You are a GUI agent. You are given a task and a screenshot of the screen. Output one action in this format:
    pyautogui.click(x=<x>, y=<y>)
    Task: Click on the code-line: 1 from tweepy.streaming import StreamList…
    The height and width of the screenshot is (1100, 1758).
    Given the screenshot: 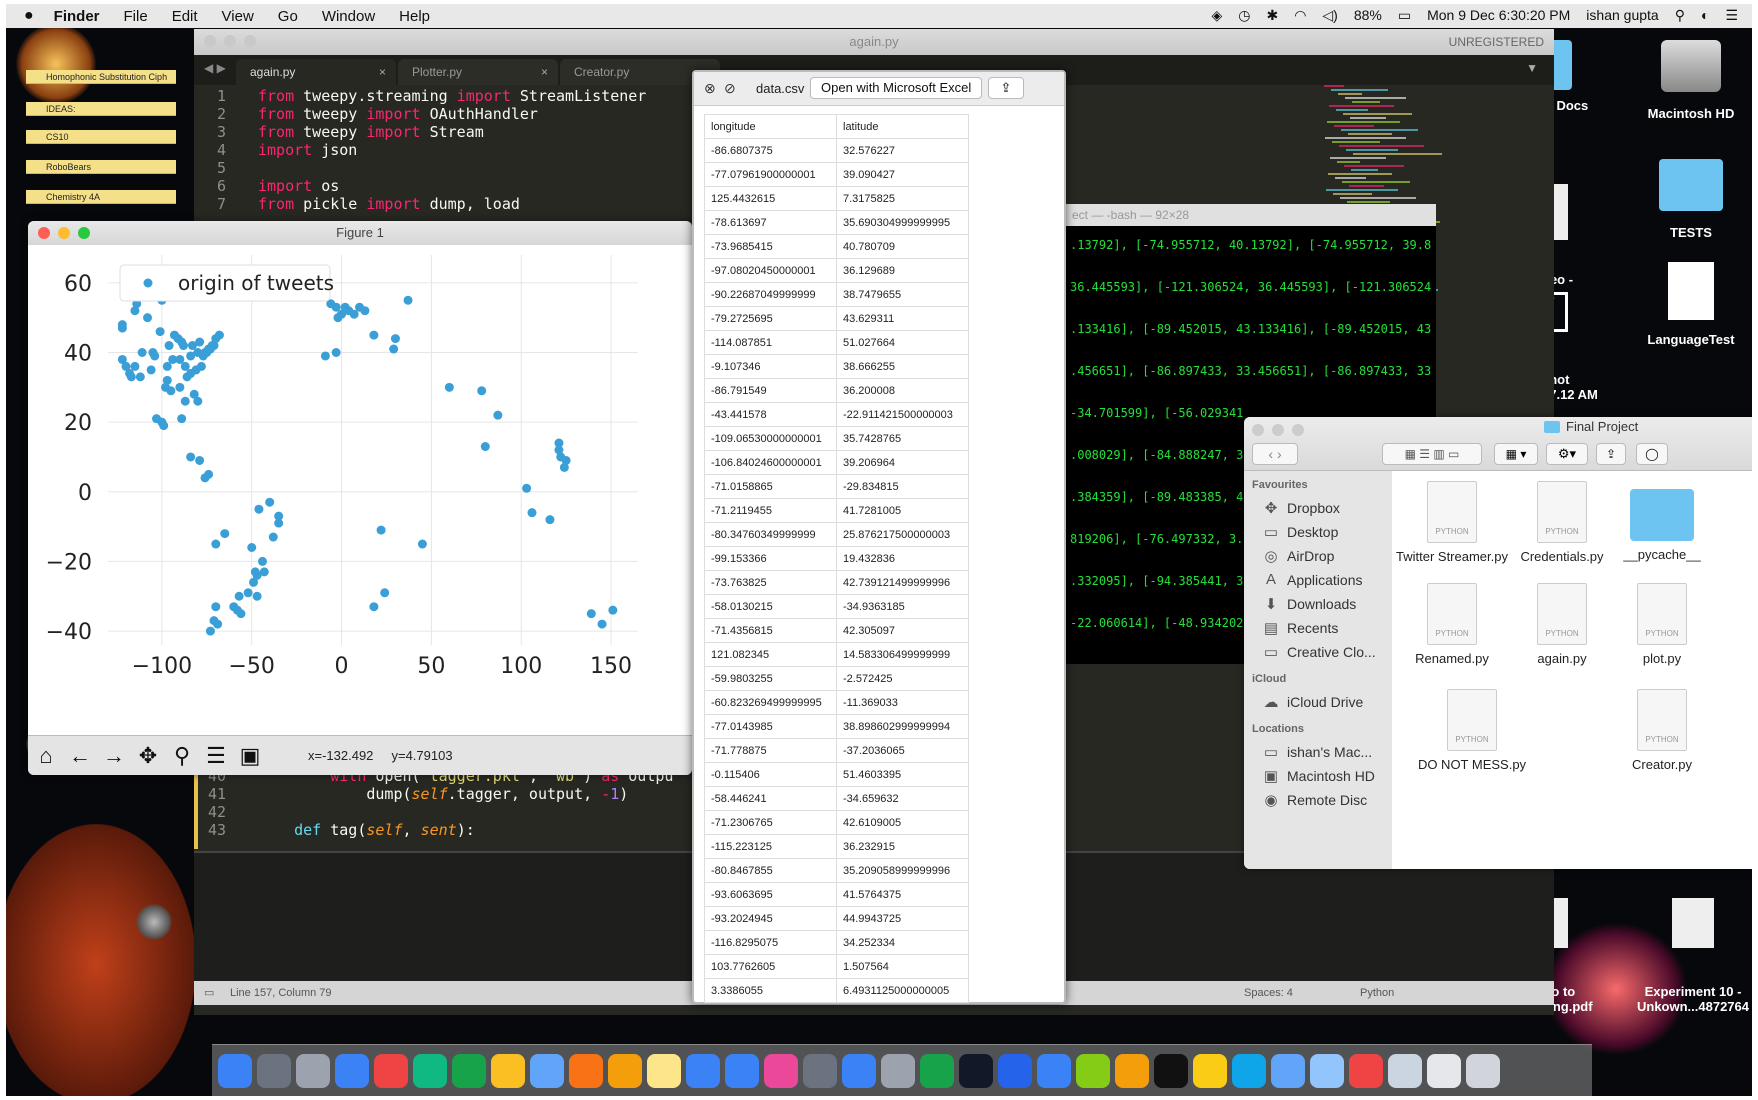 What is the action you would take?
    pyautogui.click(x=423, y=96)
    